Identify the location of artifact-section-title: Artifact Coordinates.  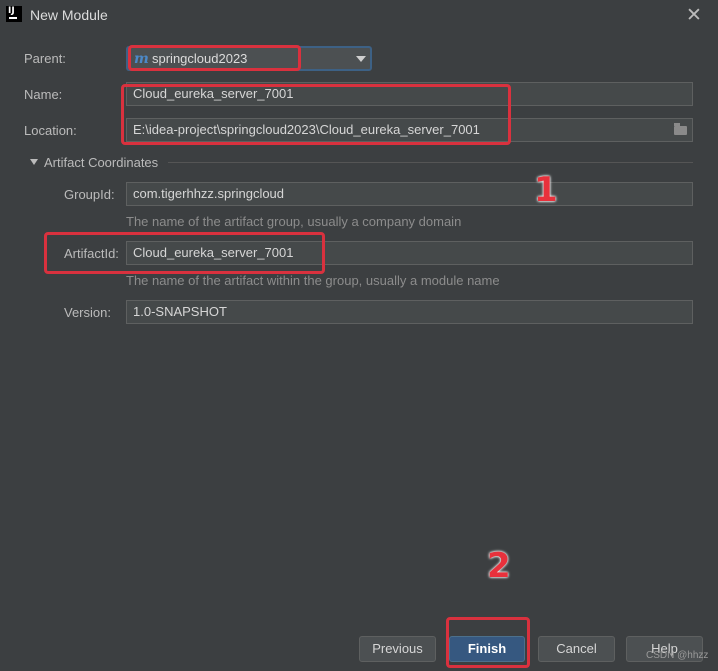
(101, 162).